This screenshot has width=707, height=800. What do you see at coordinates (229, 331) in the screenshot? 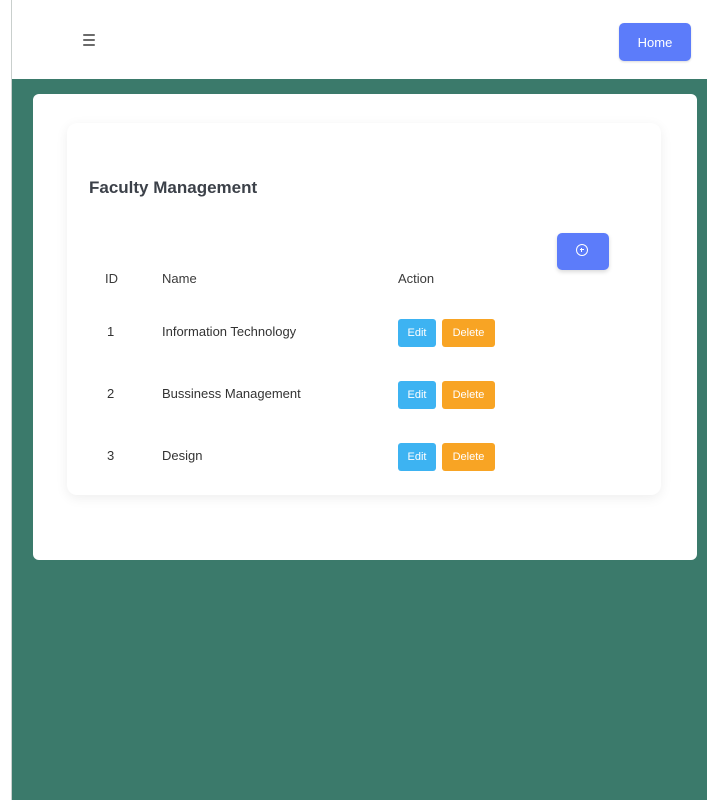
I see `row-name: Information Technology` at bounding box center [229, 331].